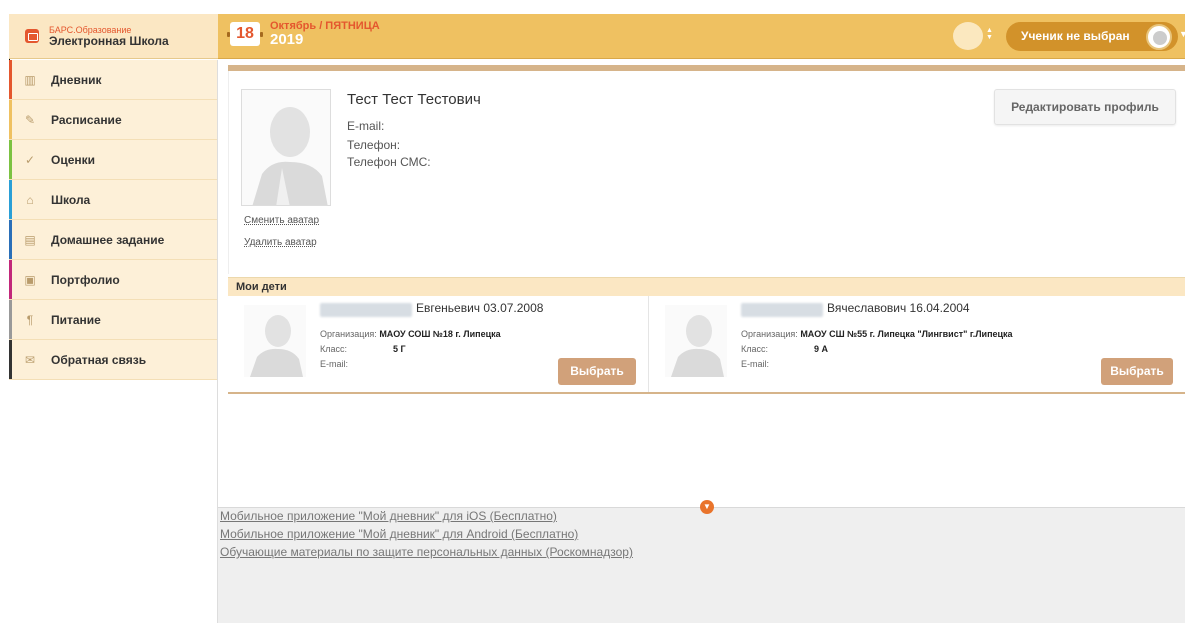 The width and height of the screenshot is (1185, 623). I want to click on logo-subtitle: БАРС.Образование, so click(90, 29).